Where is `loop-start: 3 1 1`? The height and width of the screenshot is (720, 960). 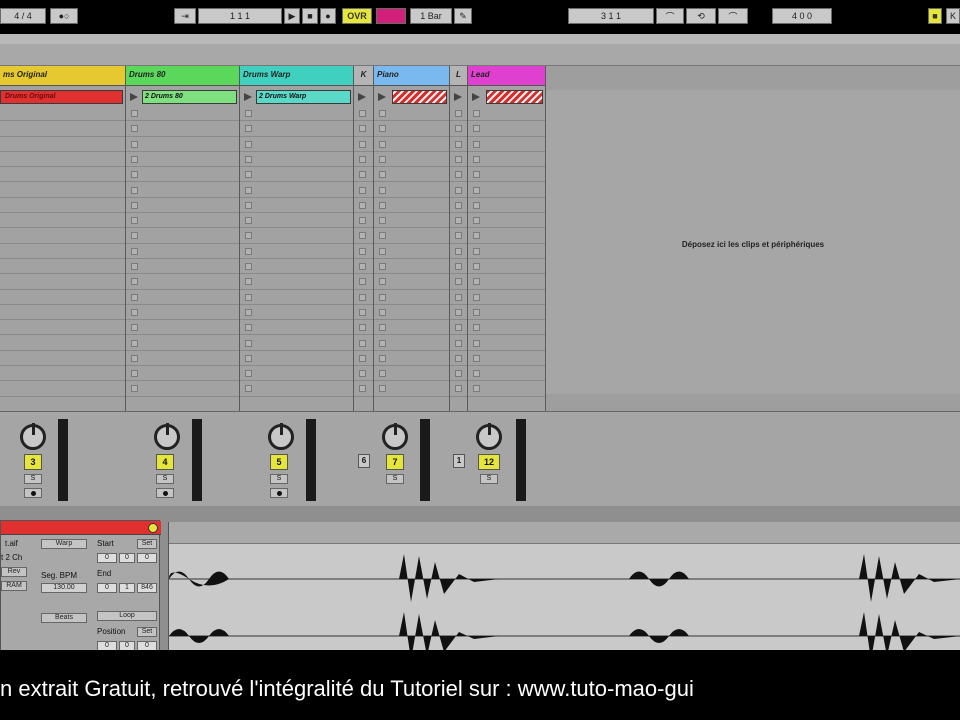
loop-start: 3 1 1 is located at coordinates (611, 16).